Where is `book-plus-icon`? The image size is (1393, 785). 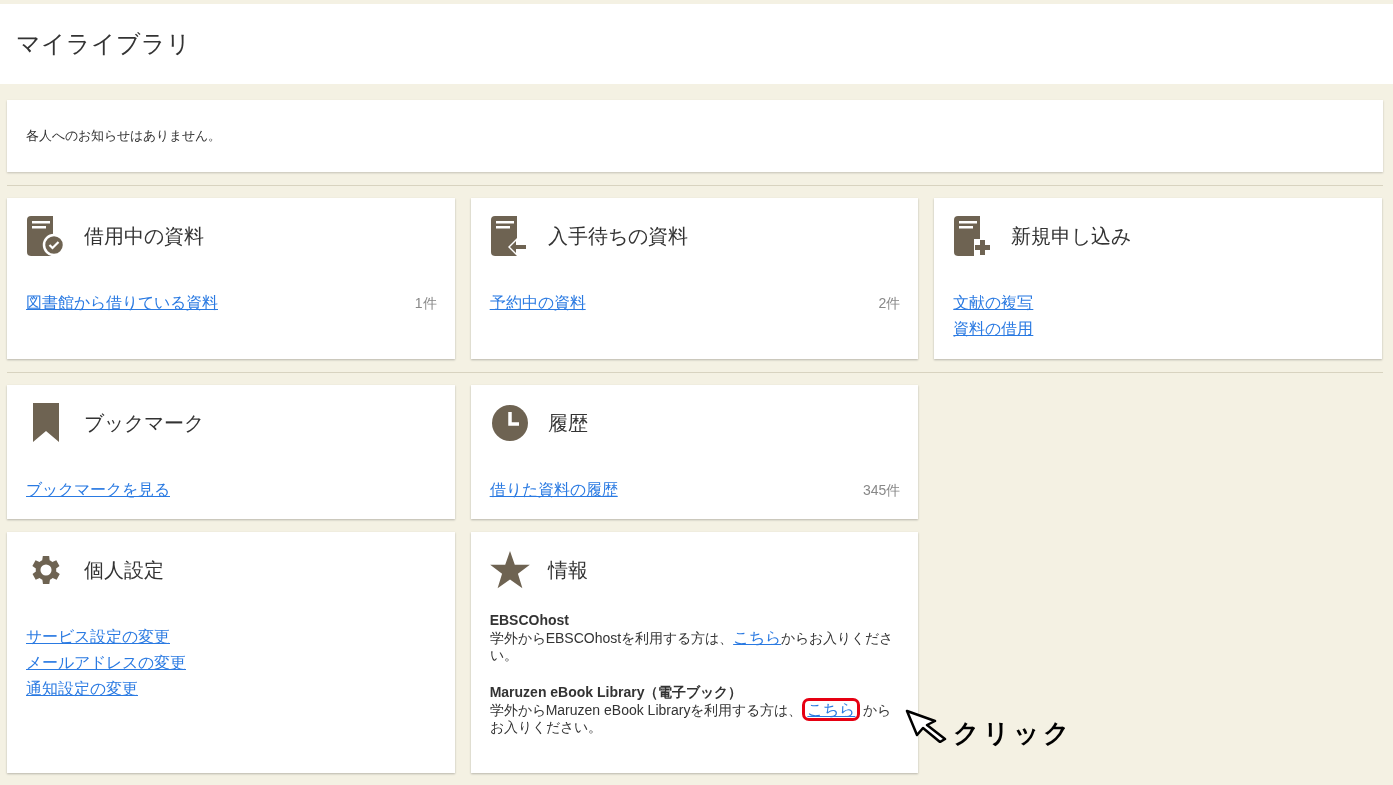 book-plus-icon is located at coordinates (973, 236).